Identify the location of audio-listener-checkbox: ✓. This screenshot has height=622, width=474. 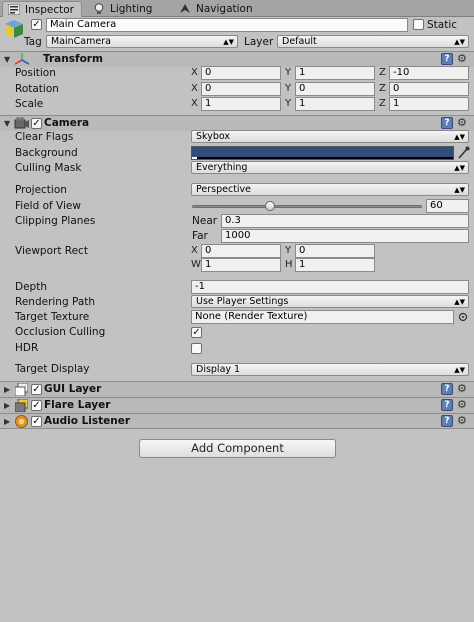
(36, 421).